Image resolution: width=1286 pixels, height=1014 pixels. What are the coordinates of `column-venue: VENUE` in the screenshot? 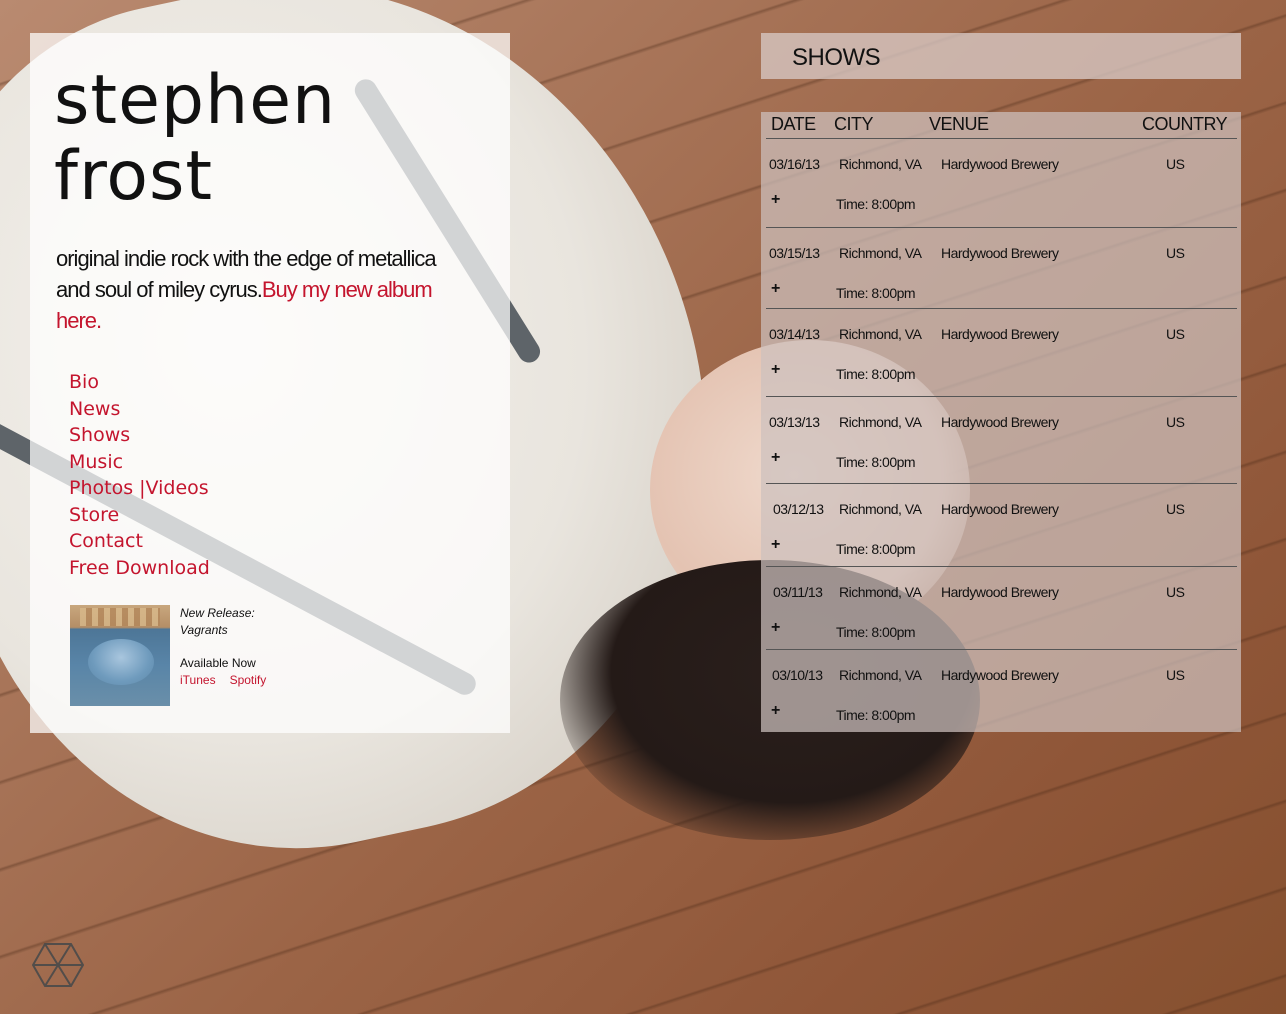 It's located at (959, 124).